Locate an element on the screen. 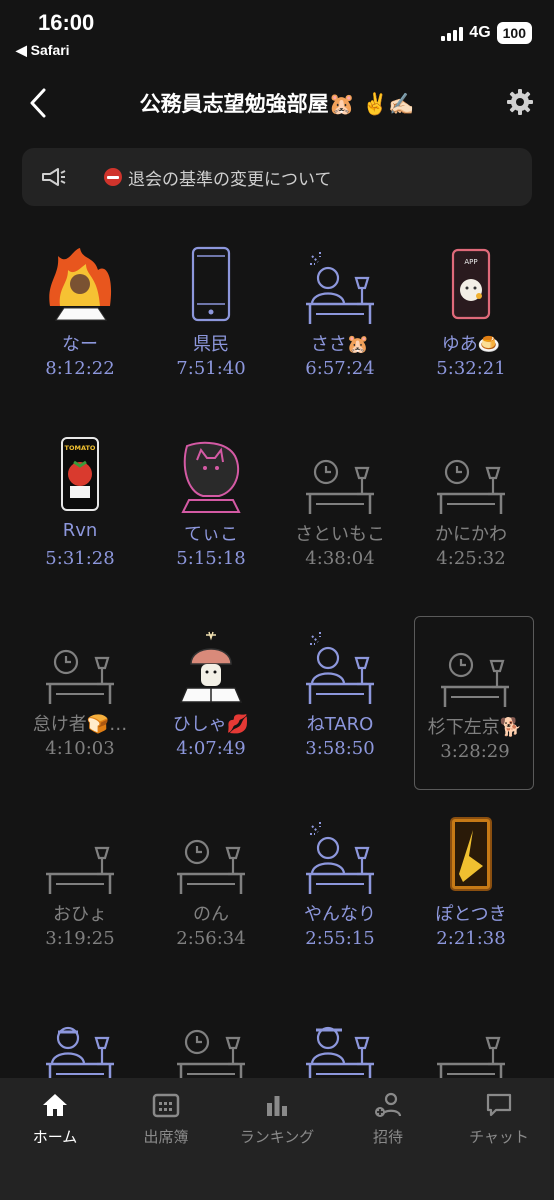 This screenshot has width=554, height=1200. gear-icon is located at coordinates (520, 102).